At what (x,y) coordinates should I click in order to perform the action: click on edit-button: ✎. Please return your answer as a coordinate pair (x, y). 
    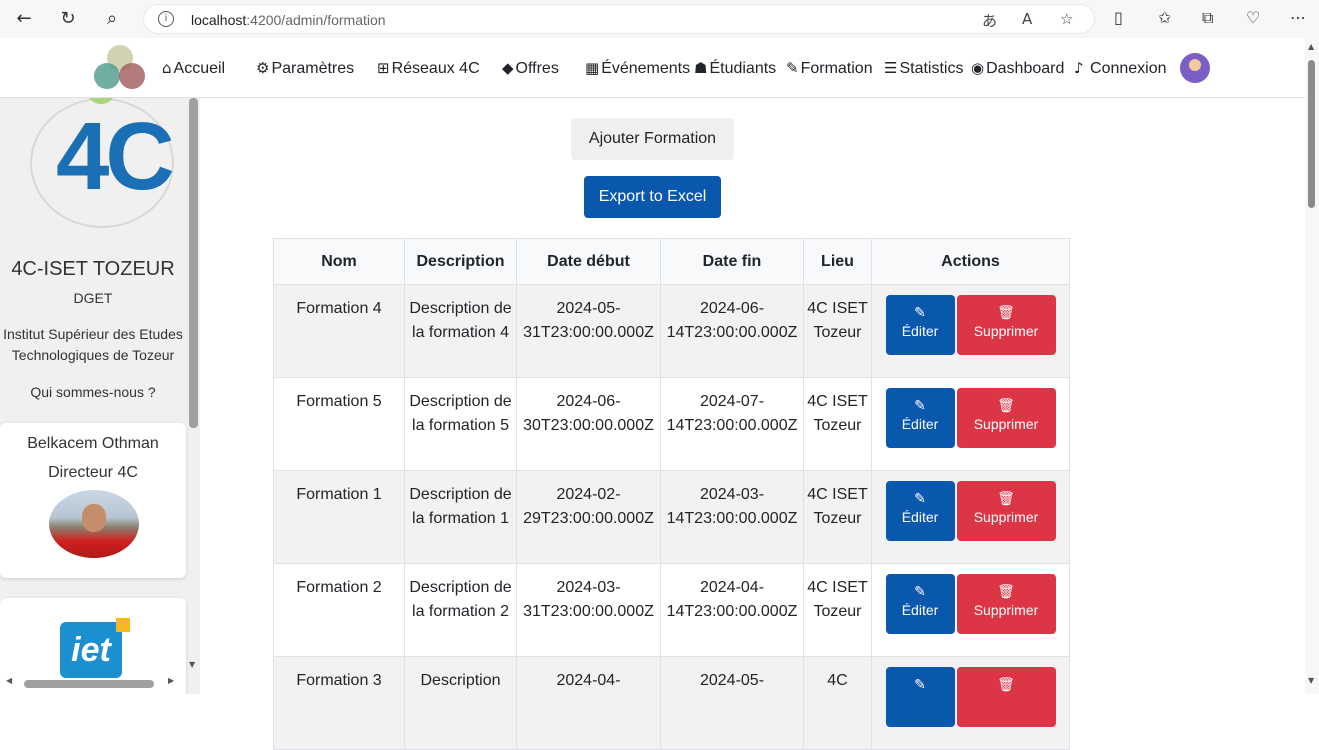
    Looking at the image, I should click on (920, 697).